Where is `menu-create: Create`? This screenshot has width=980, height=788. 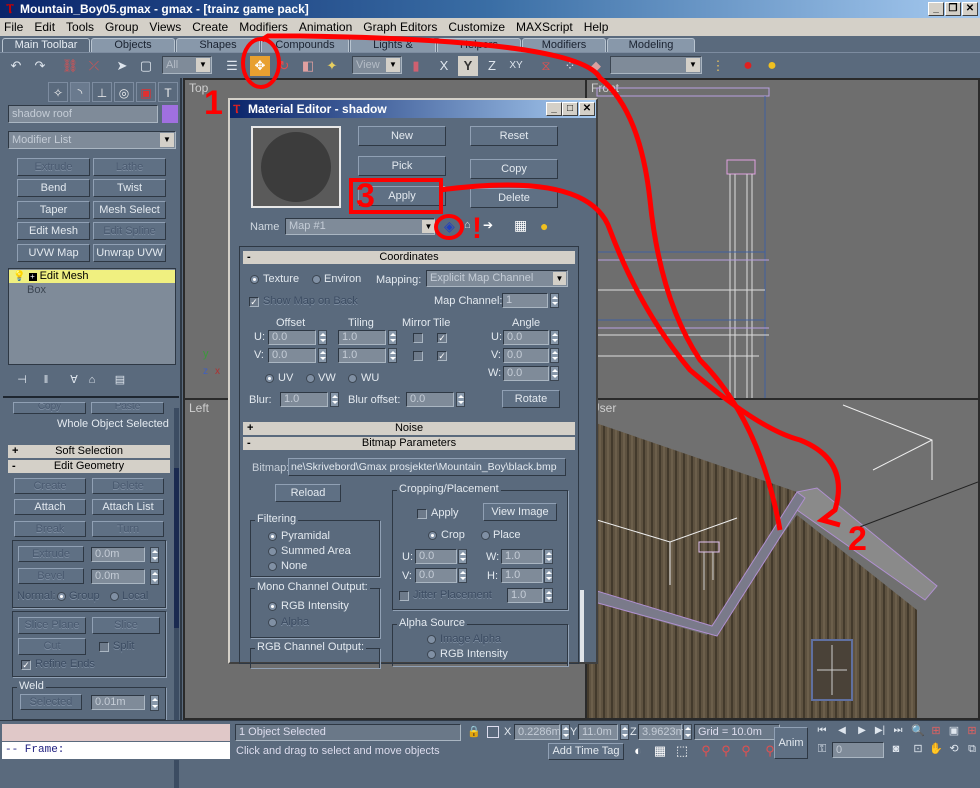
menu-create: Create is located at coordinates (210, 27).